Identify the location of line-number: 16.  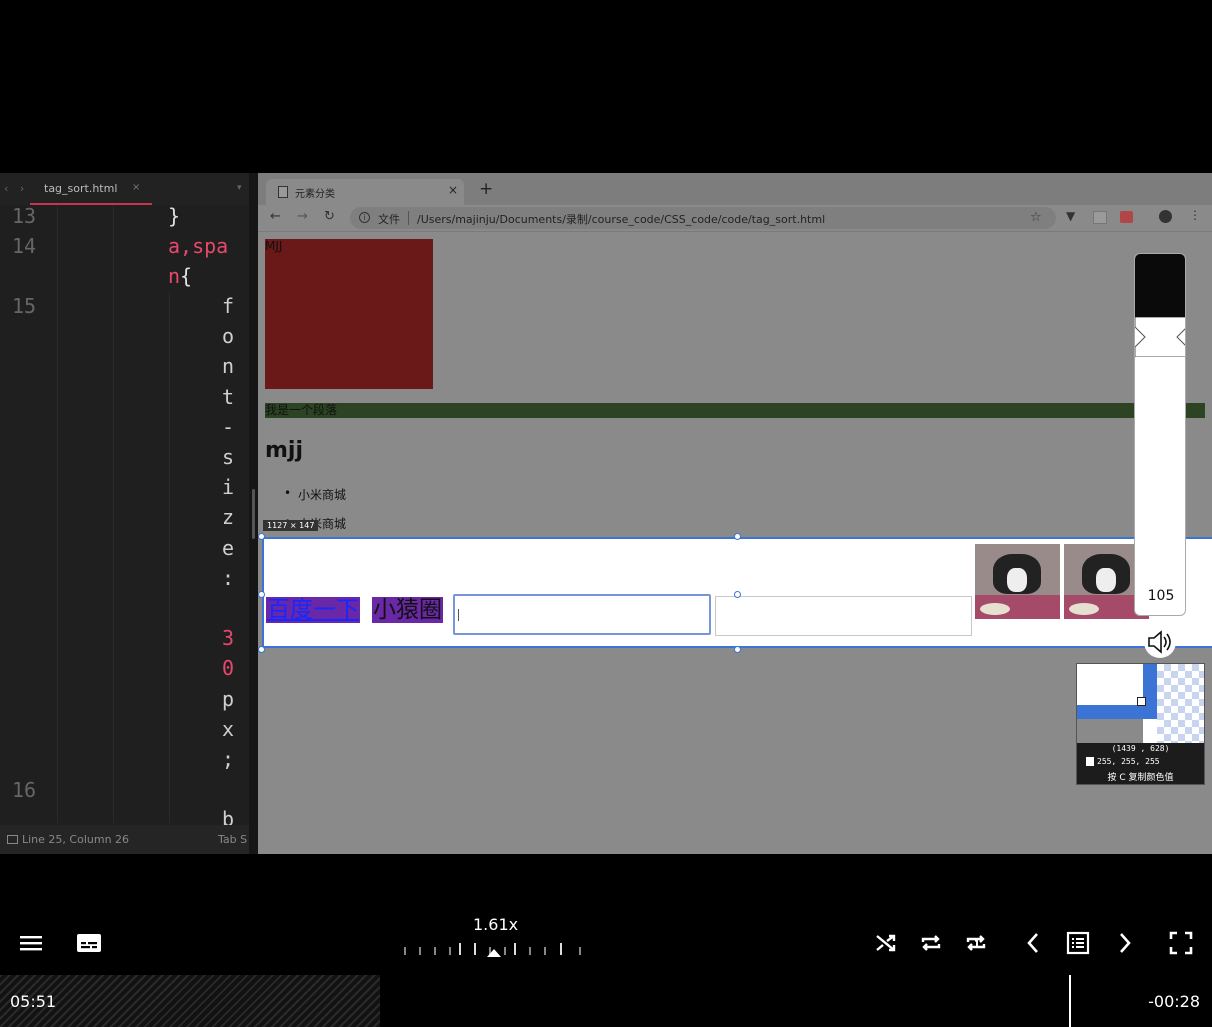
(24, 790).